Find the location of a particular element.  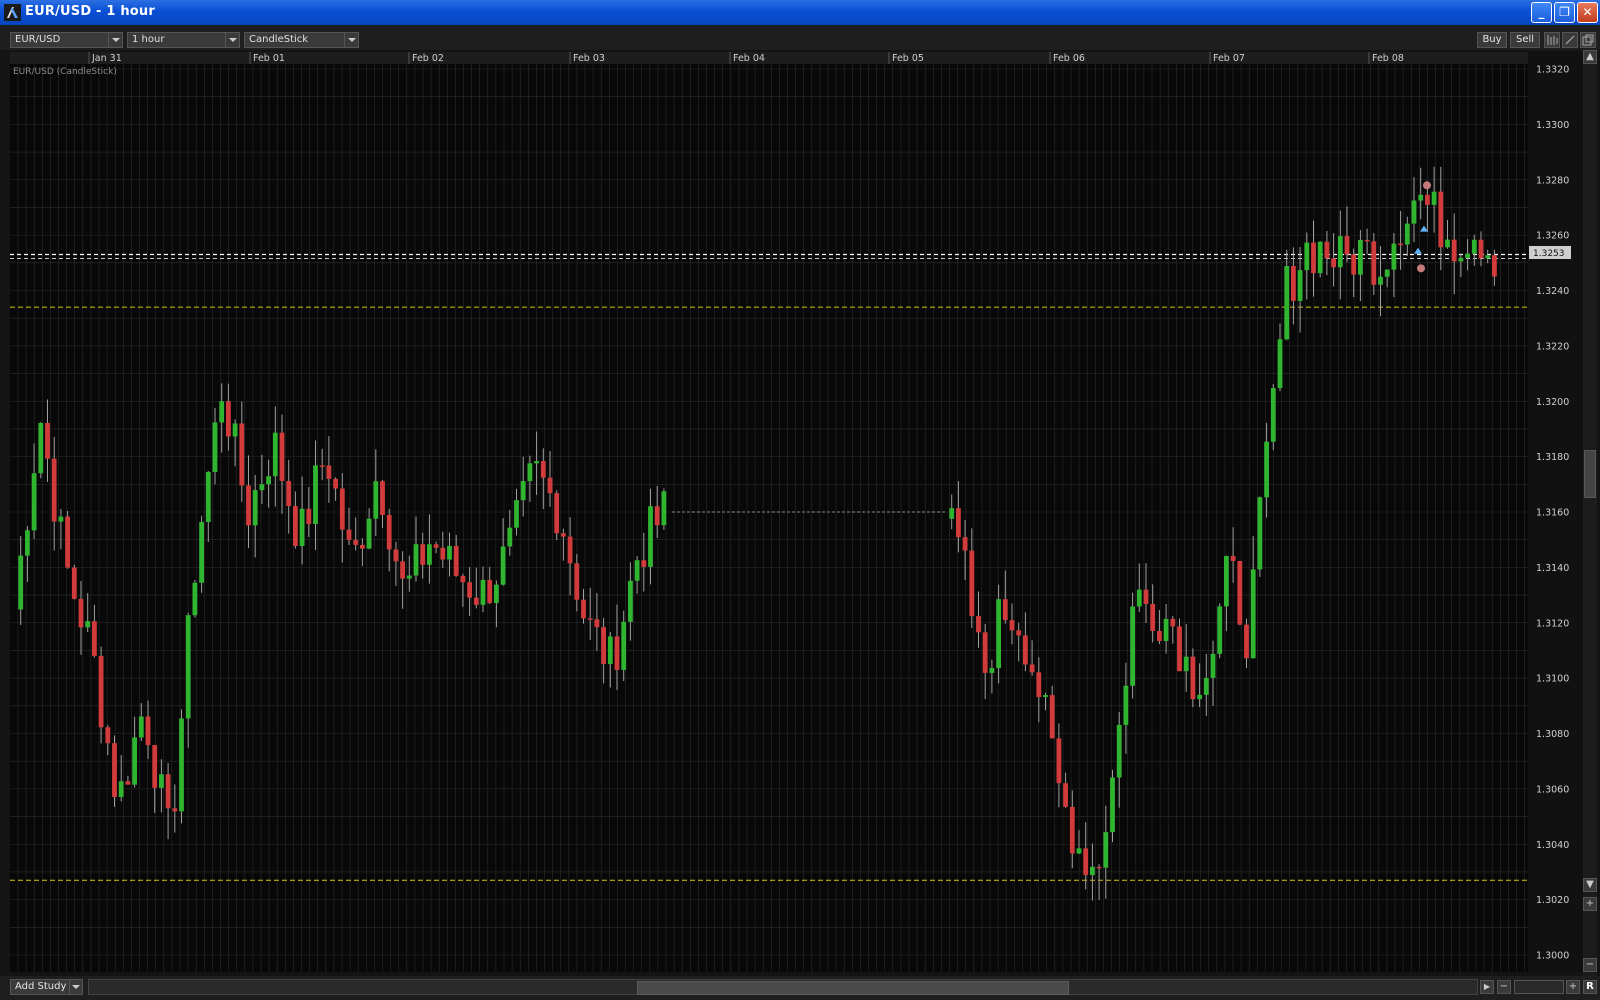

buy-button: Buy is located at coordinates (1492, 40).